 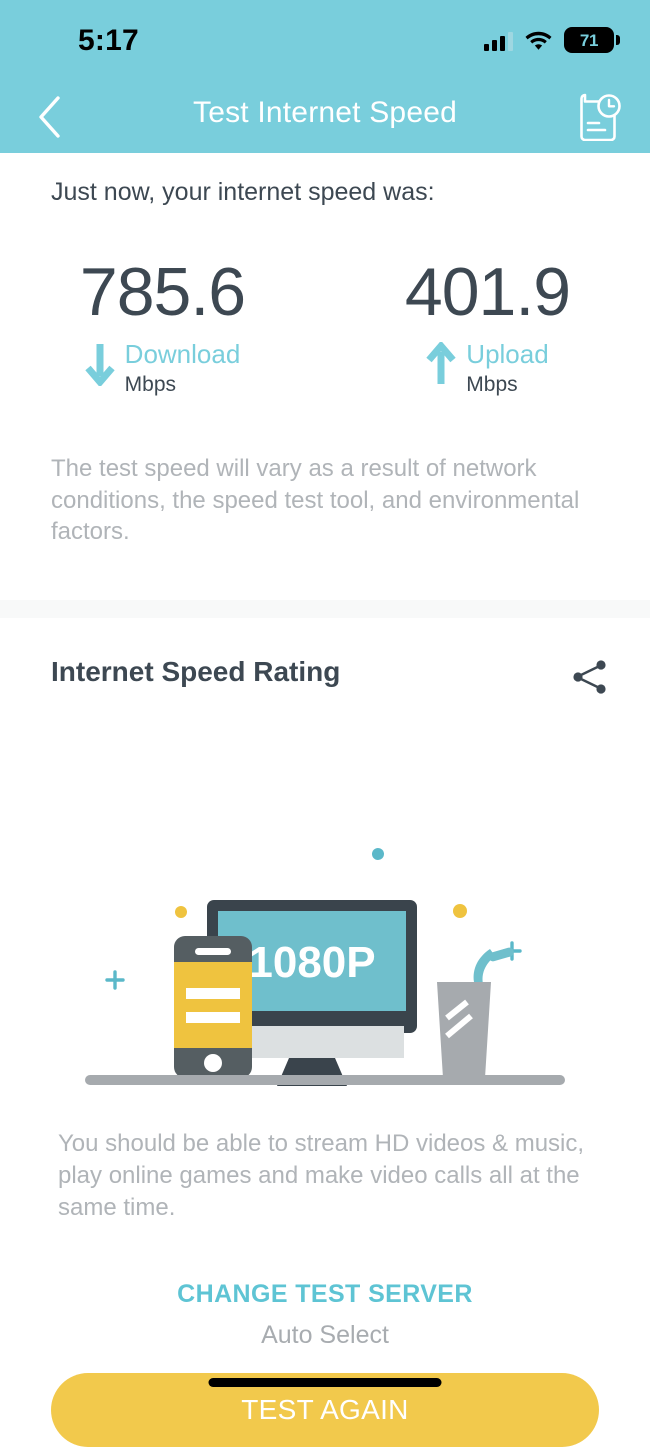 I want to click on decor-plus-left, so click(x=115, y=980).